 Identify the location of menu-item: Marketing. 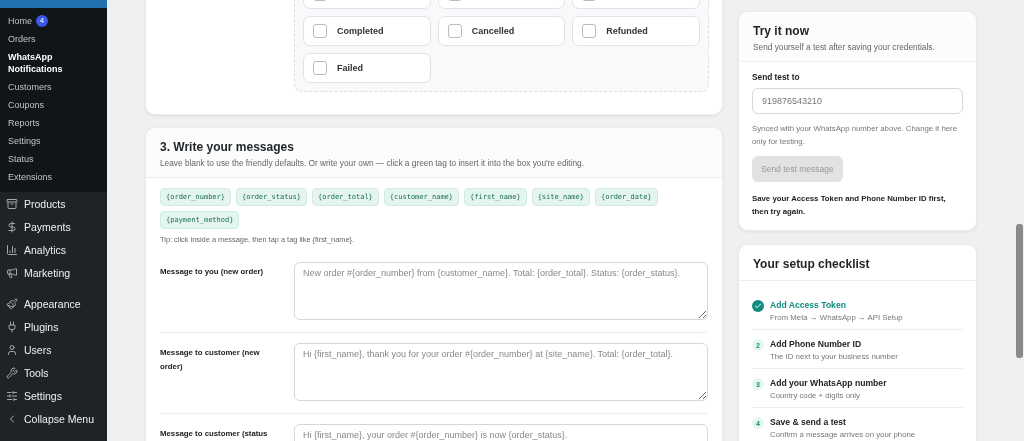
(53, 272).